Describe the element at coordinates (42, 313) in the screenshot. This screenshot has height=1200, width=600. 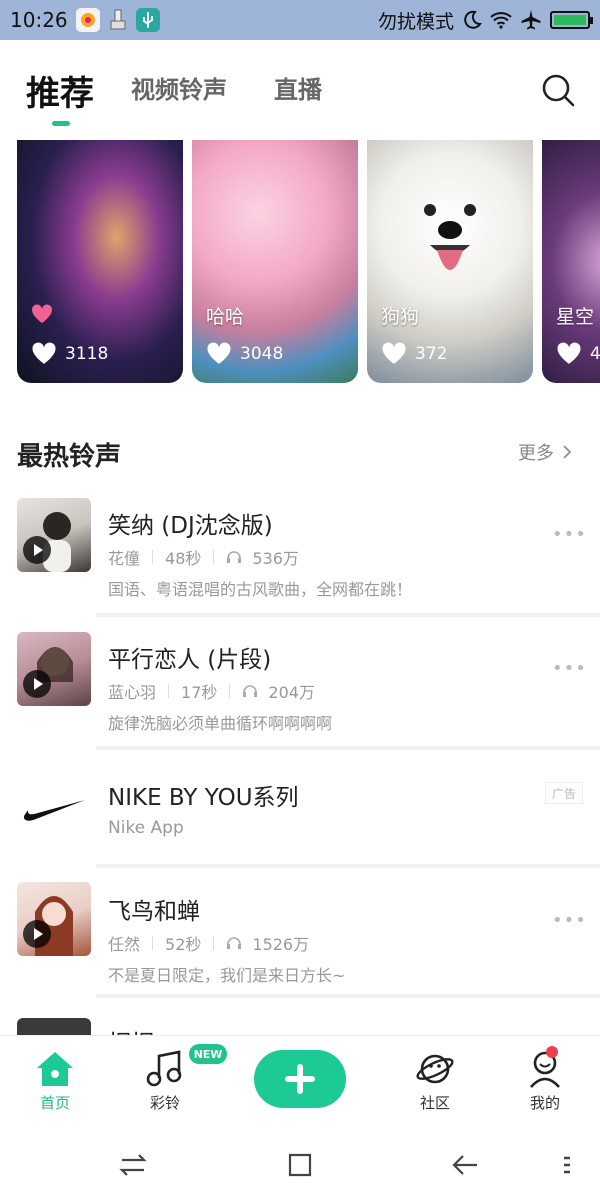
I see `pink-heart-icon` at that location.